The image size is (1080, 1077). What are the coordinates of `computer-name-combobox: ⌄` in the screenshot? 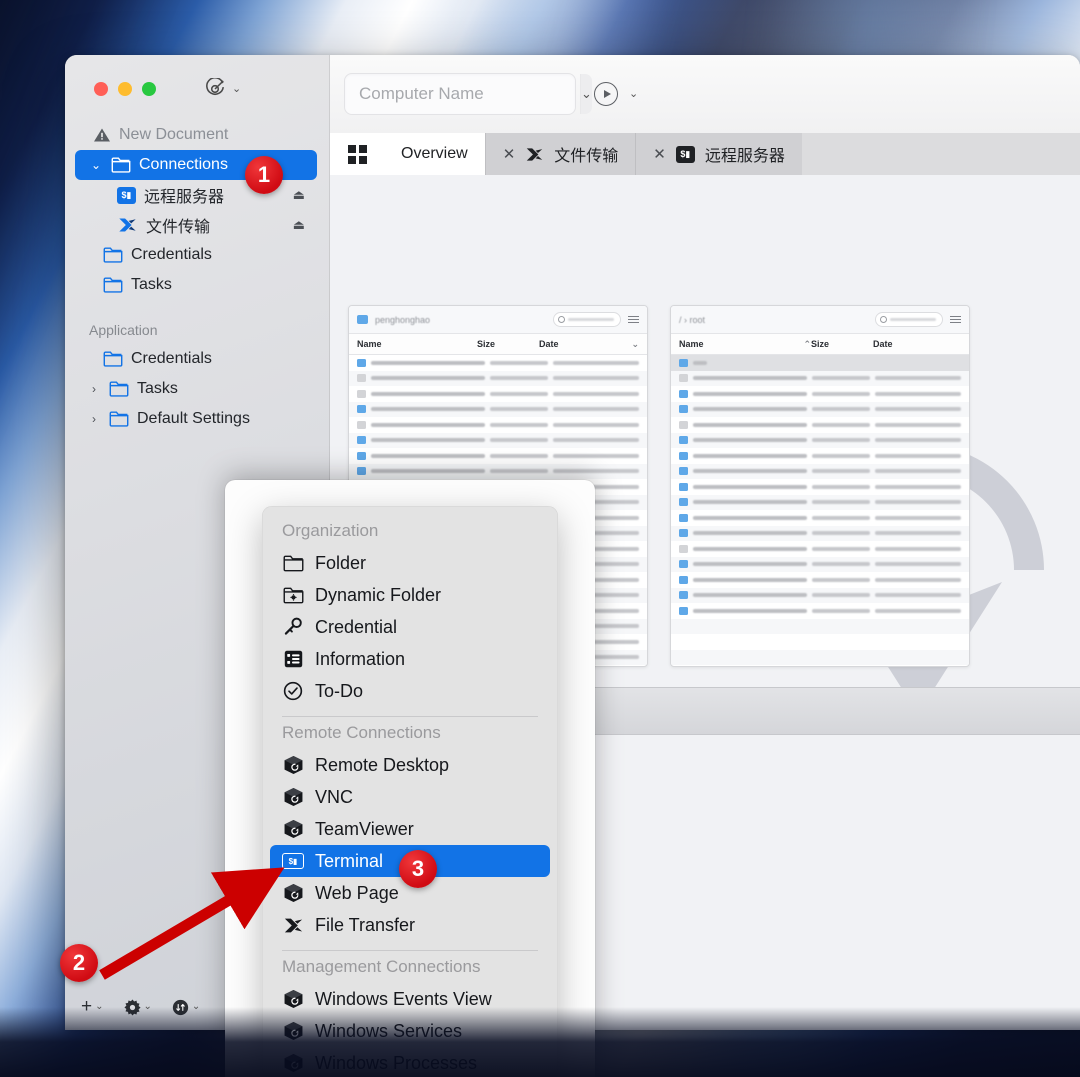 It's located at (468, 94).